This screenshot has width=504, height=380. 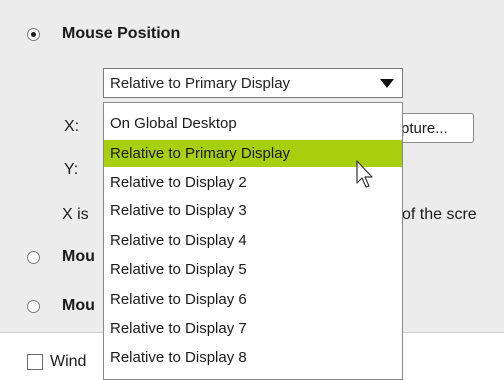 I want to click on window-checkbox-label: Wind, so click(x=68, y=361).